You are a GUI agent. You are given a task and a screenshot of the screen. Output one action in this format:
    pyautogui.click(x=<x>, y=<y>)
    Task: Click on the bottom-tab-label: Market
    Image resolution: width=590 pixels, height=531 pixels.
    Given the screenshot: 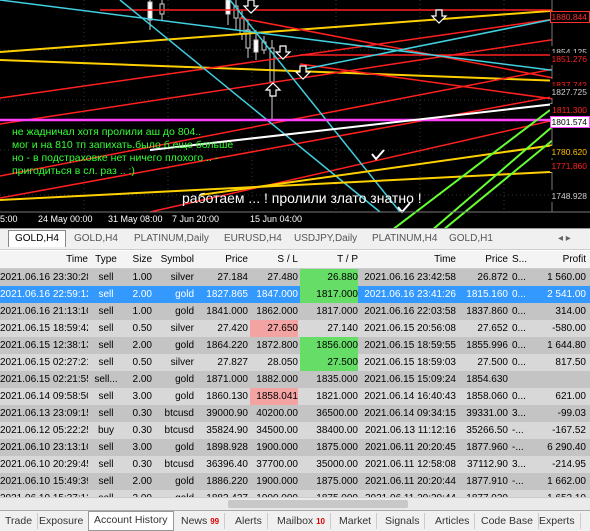 What is the action you would take?
    pyautogui.click(x=355, y=521)
    